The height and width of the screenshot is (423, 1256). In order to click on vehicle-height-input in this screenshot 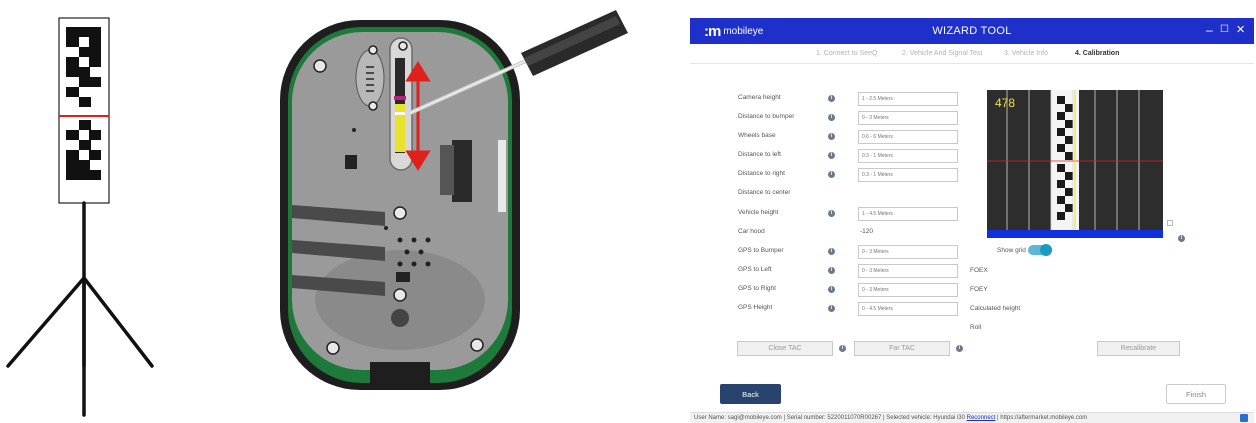, I will do `click(908, 214)`.